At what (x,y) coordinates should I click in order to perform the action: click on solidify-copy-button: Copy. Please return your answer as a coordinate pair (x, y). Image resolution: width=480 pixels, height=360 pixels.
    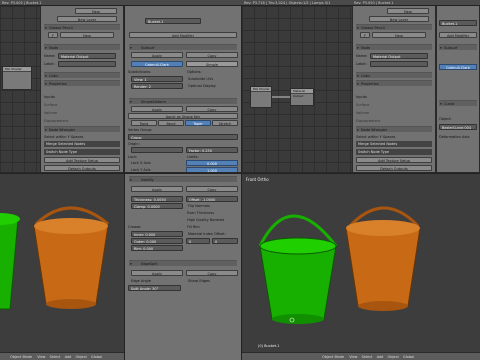
    Looking at the image, I should click on (212, 189).